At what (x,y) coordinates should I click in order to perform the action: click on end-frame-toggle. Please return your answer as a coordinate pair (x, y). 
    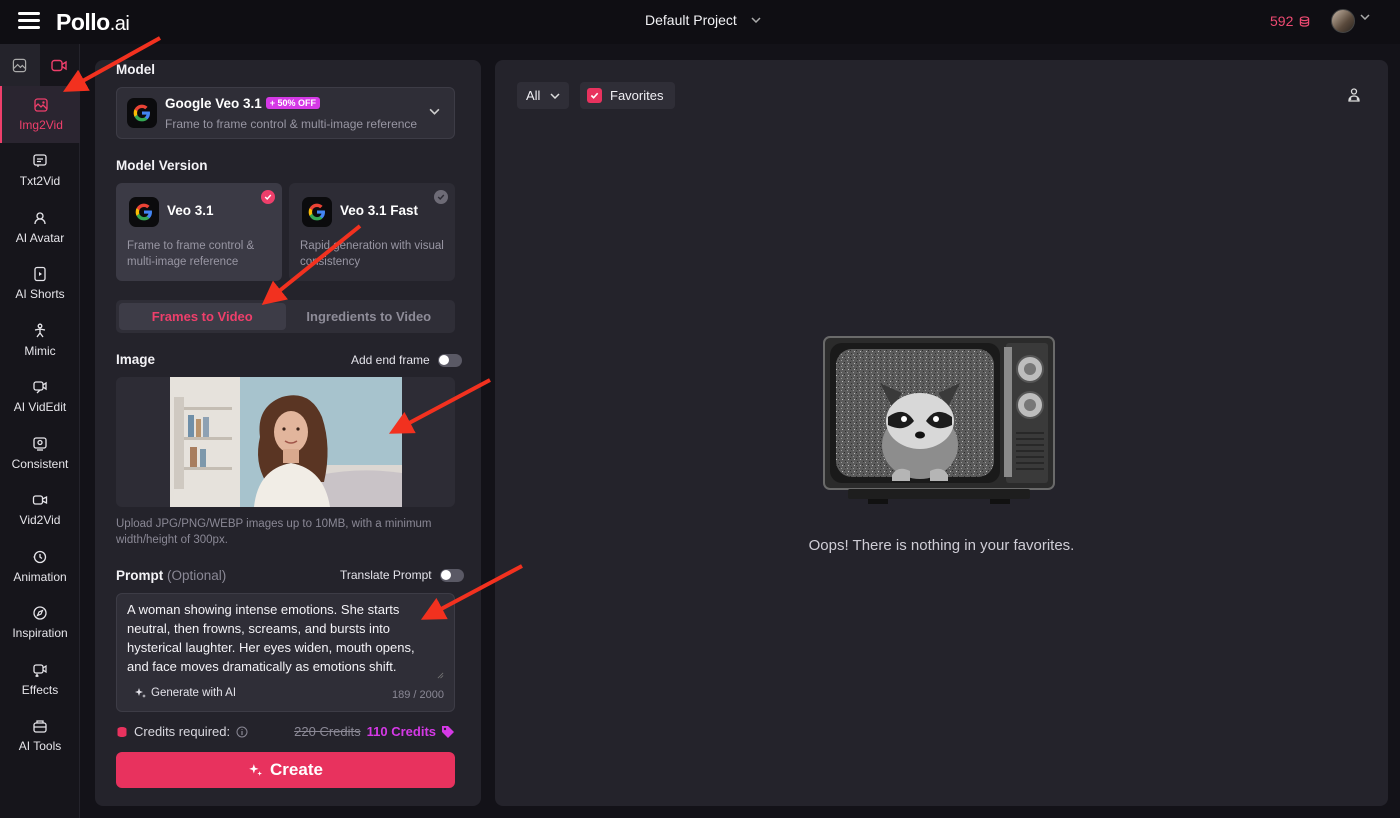
    Looking at the image, I should click on (449, 360).